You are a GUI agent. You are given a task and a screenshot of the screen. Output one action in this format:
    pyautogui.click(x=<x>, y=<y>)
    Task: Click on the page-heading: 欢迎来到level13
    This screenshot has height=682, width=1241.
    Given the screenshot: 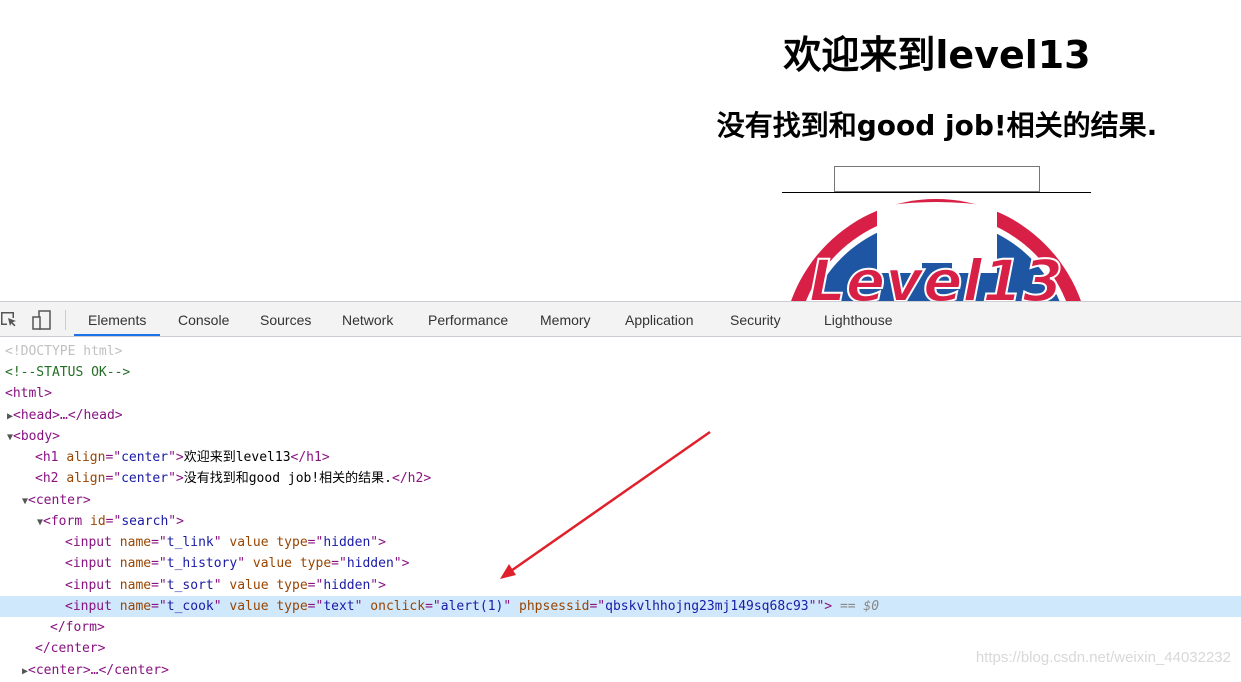 What is the action you would take?
    pyautogui.click(x=937, y=55)
    